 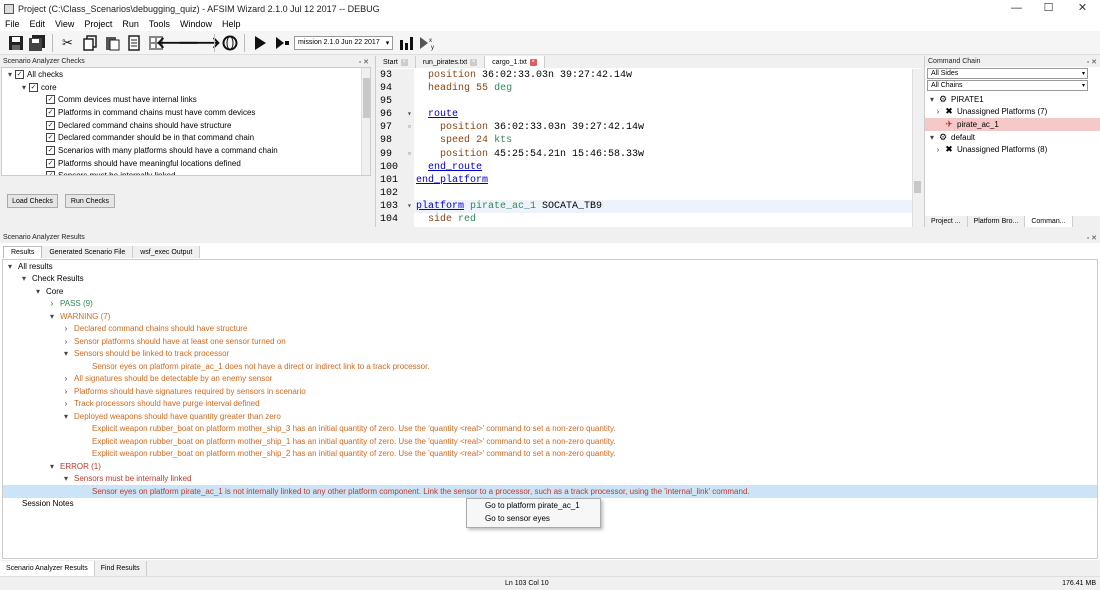 What do you see at coordinates (550, 279) in the screenshot?
I see `result-row: ▾ Check Results` at bounding box center [550, 279].